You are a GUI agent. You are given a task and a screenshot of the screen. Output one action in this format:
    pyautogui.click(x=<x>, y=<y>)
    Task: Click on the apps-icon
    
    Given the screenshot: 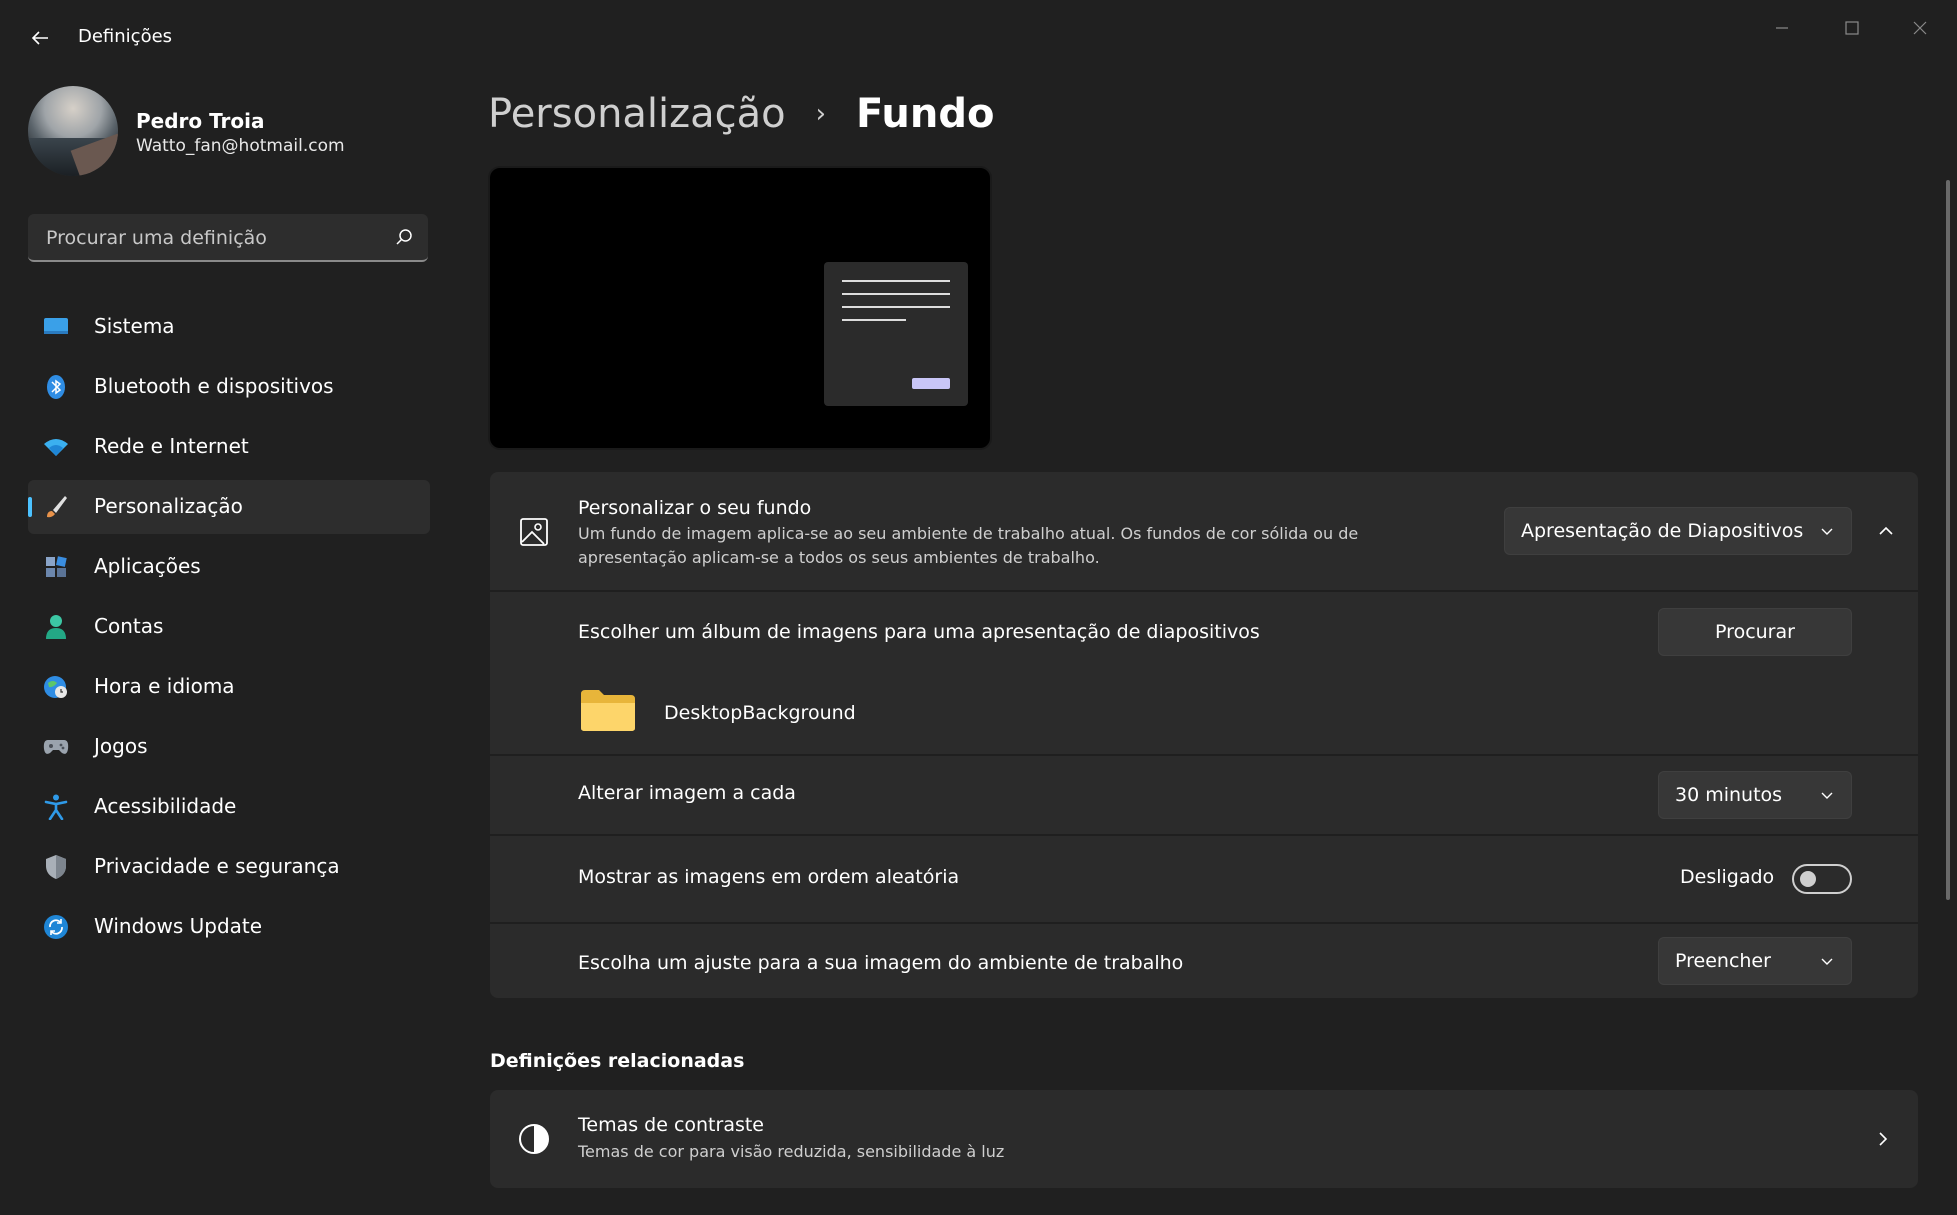 What is the action you would take?
    pyautogui.click(x=56, y=567)
    